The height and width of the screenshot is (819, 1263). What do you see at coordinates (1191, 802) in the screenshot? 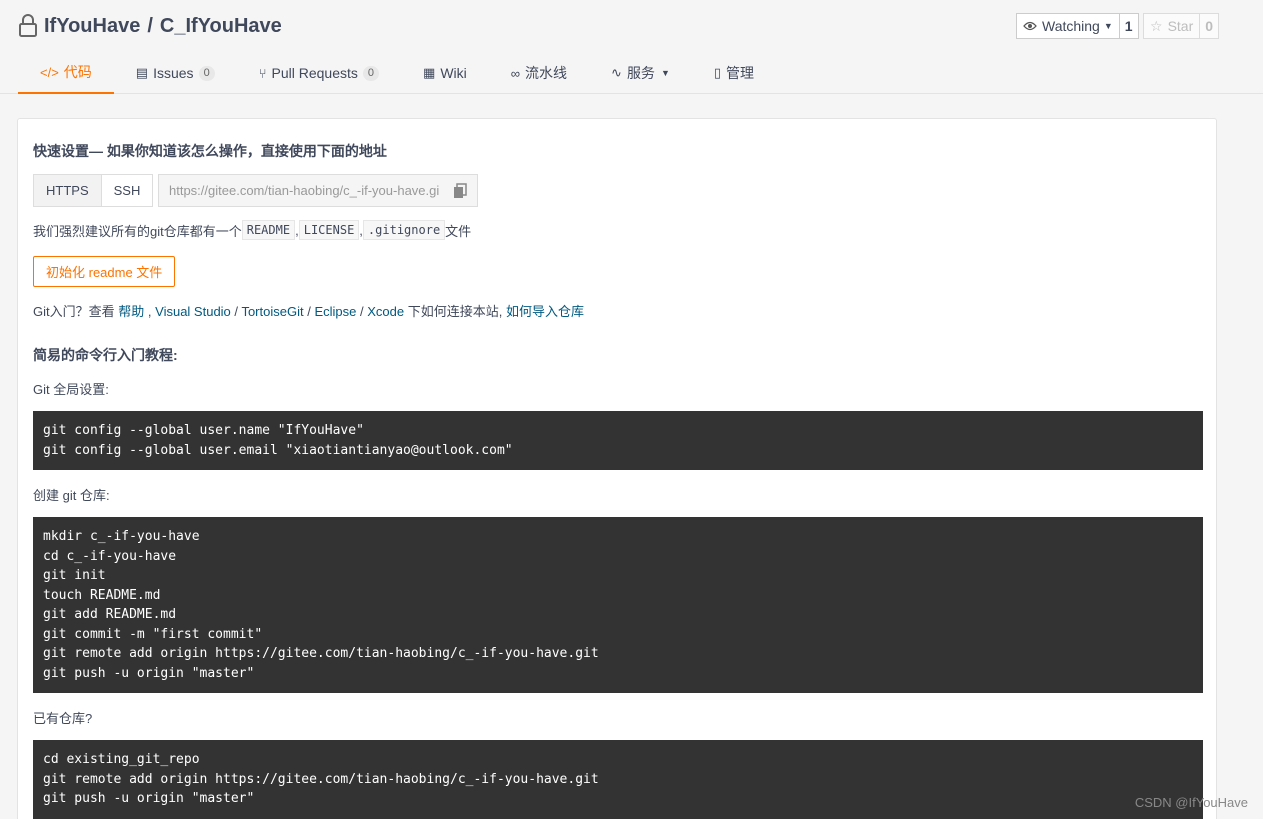
I see `watermark: CSDN @IfYouHave` at bounding box center [1191, 802].